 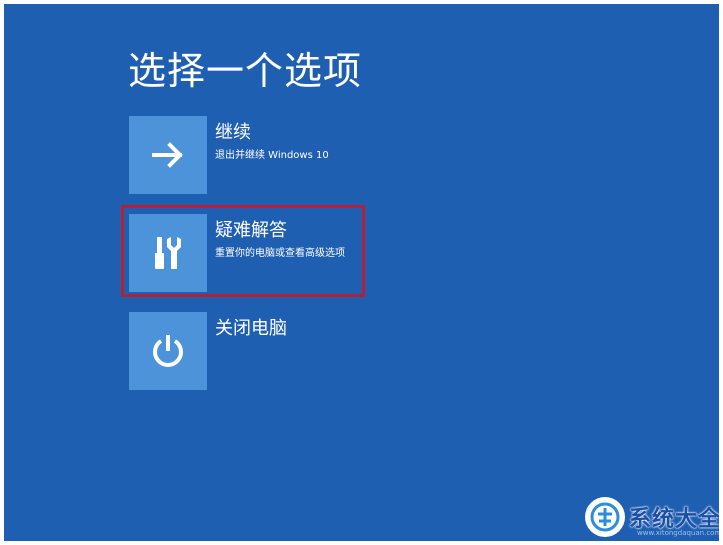 I want to click on page-title: 选择一个选项, so click(x=245, y=71).